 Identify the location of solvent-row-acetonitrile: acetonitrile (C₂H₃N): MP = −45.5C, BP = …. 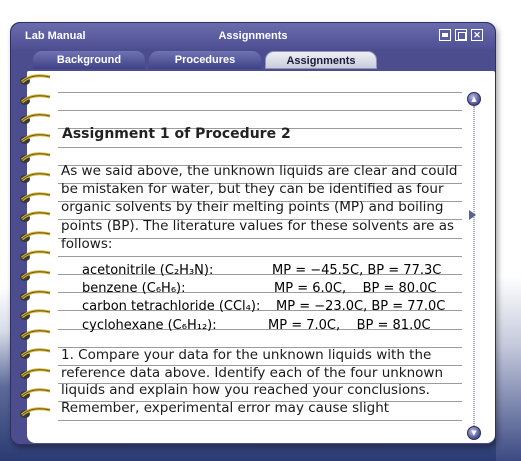
(272, 271).